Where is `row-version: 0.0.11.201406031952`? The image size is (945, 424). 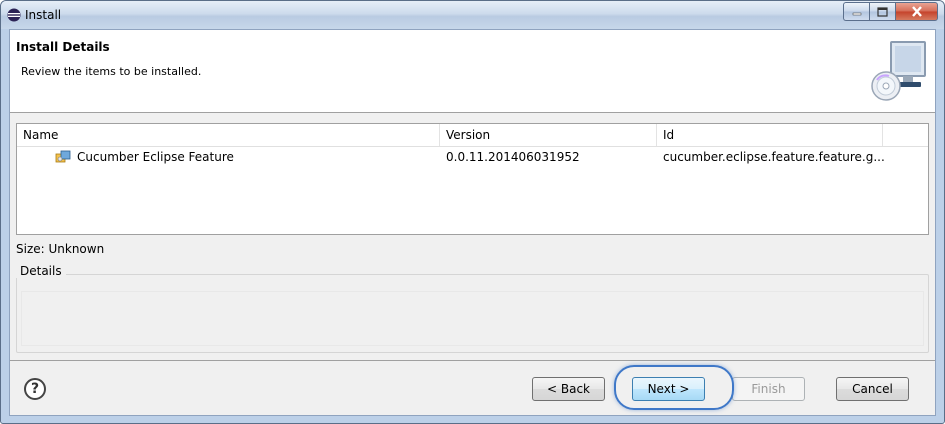
row-version: 0.0.11.201406031952 is located at coordinates (513, 157).